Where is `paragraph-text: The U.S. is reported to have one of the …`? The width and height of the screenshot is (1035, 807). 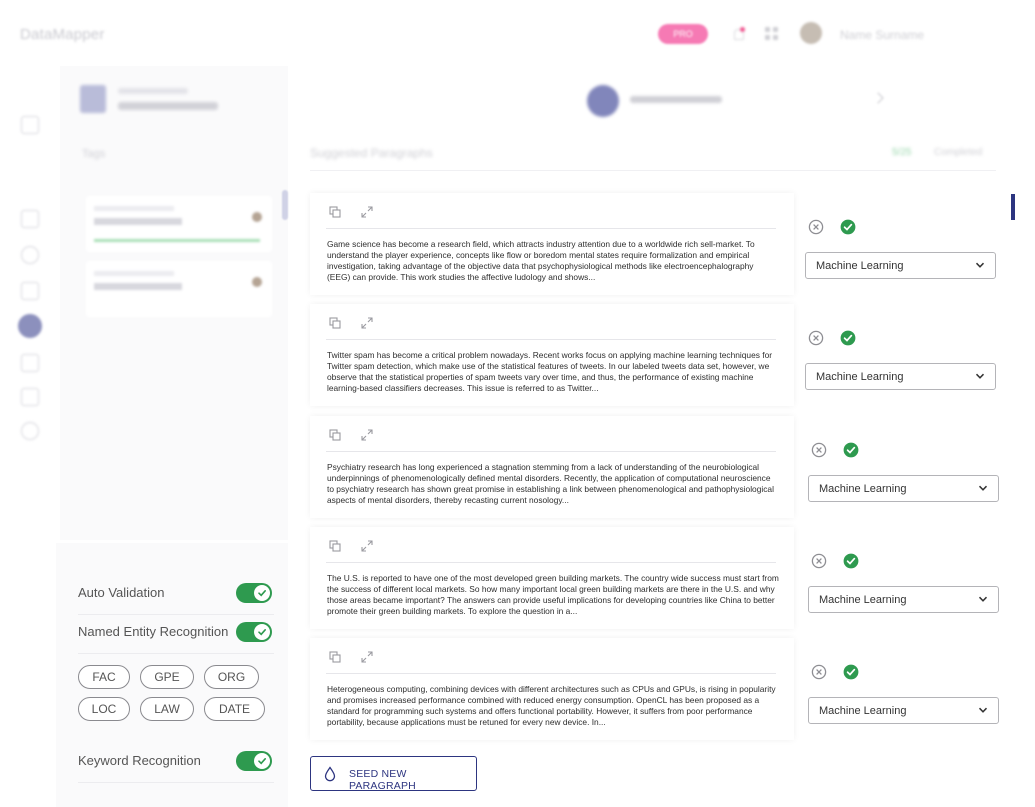
paragraph-text: The U.S. is reported to have one of the … is located at coordinates (553, 594).